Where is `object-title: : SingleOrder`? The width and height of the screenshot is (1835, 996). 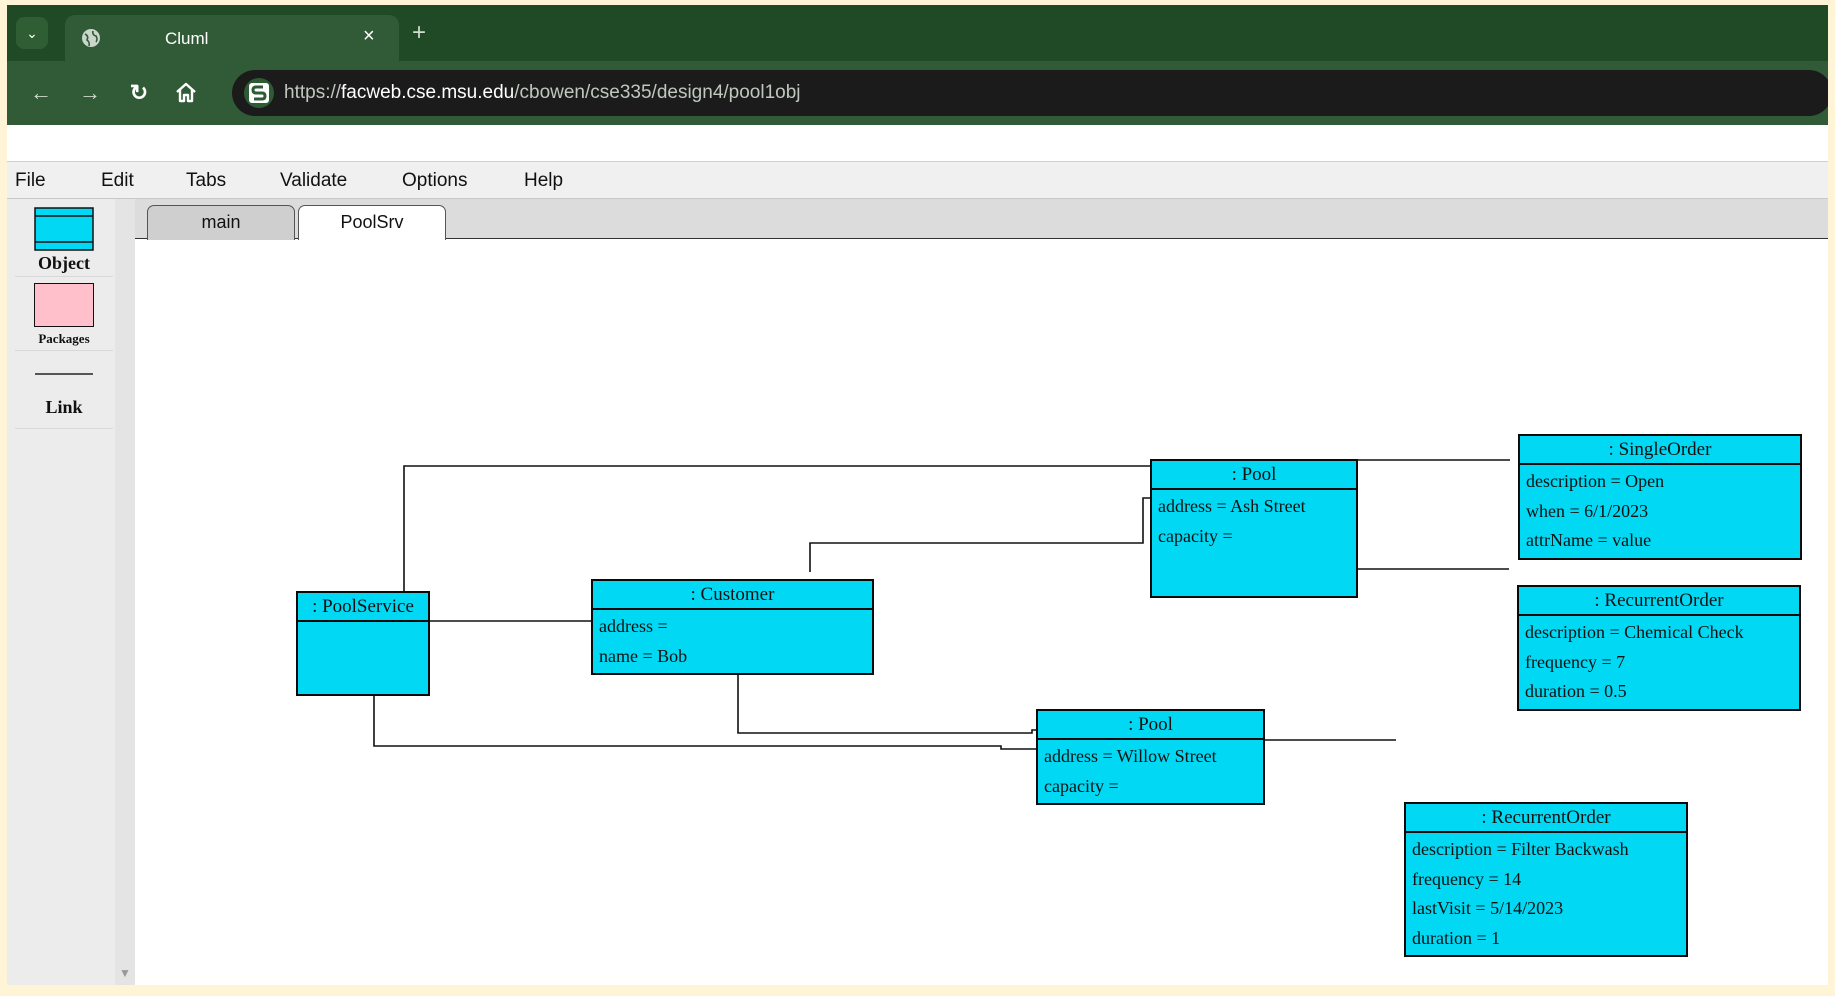 object-title: : SingleOrder is located at coordinates (1660, 450).